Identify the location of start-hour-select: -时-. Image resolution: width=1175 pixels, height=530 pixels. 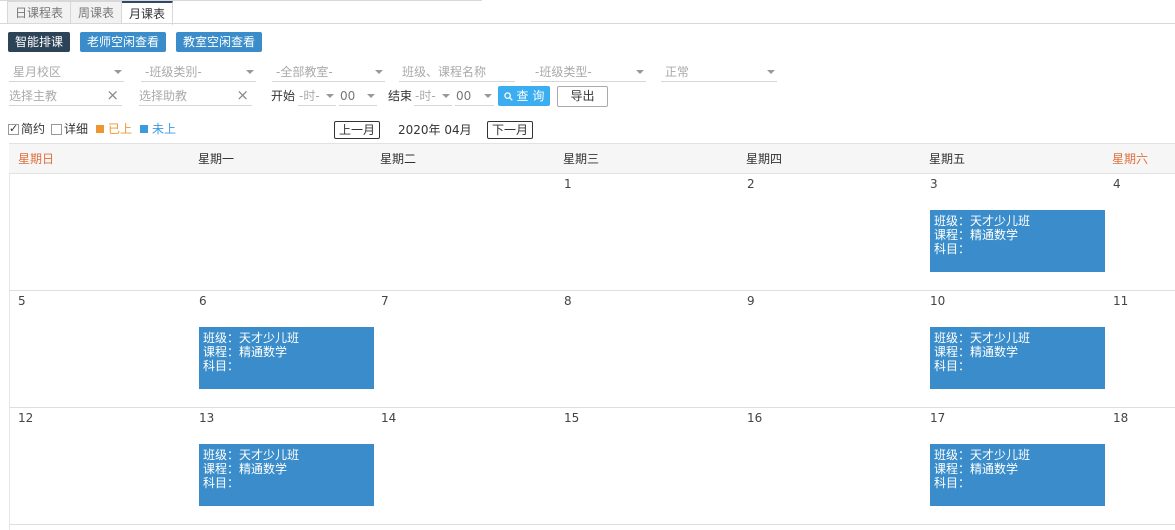
(317, 96).